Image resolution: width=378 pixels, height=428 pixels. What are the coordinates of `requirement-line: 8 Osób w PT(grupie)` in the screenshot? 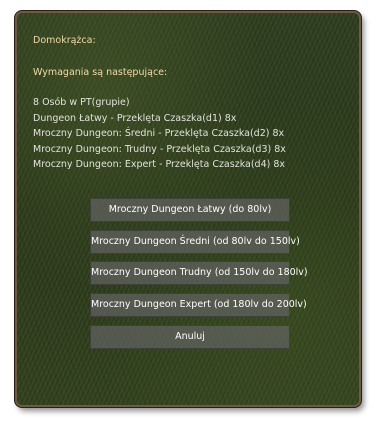 It's located at (81, 102).